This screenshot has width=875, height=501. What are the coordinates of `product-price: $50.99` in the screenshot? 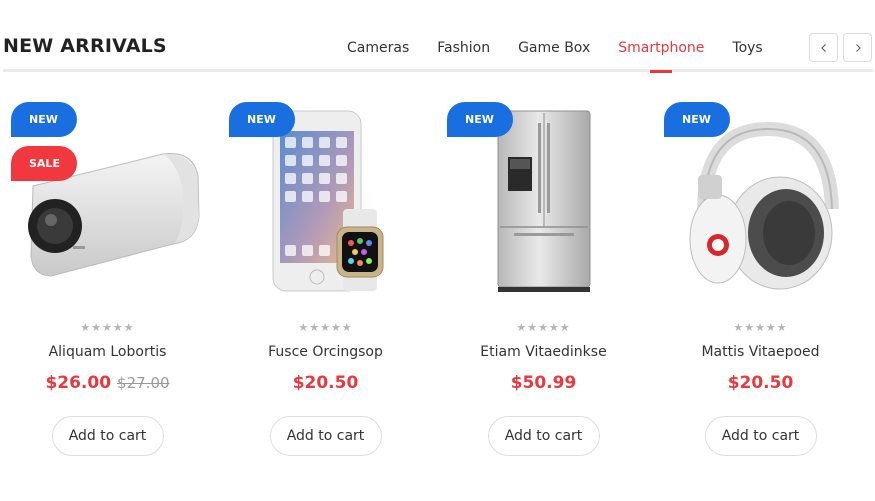 It's located at (543, 383).